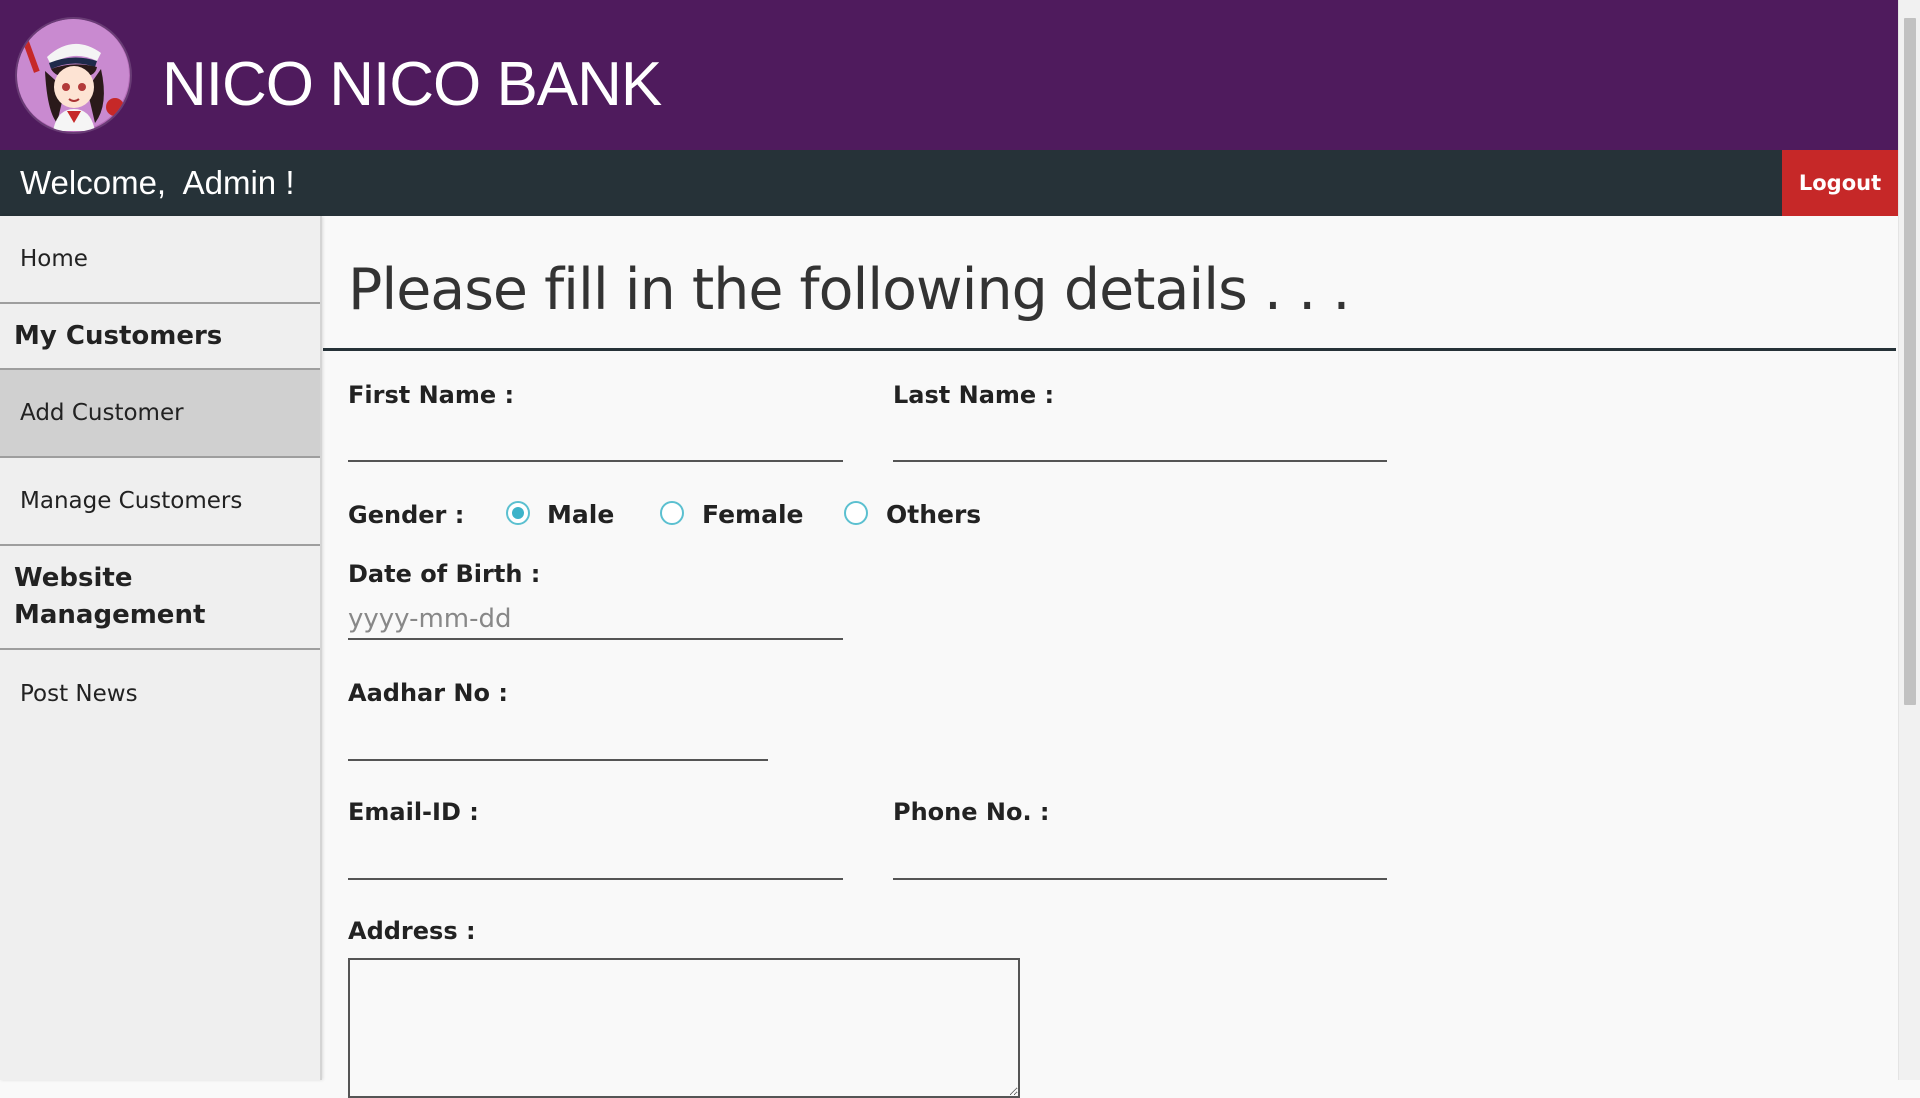 This screenshot has height=1098, width=1920. I want to click on welcome-message: Welcome, Admin !, so click(157, 182).